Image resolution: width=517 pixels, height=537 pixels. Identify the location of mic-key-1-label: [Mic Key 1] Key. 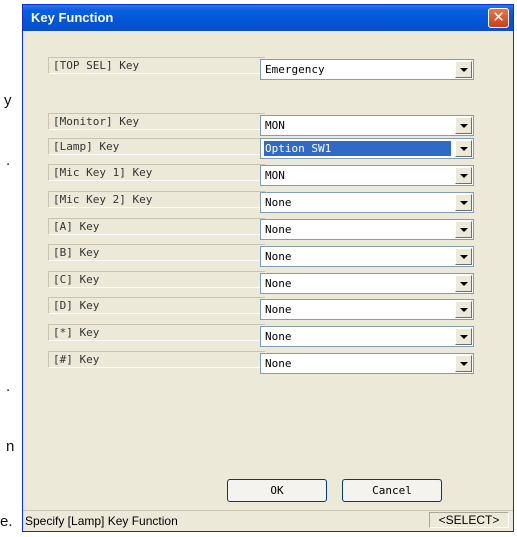
(157, 172).